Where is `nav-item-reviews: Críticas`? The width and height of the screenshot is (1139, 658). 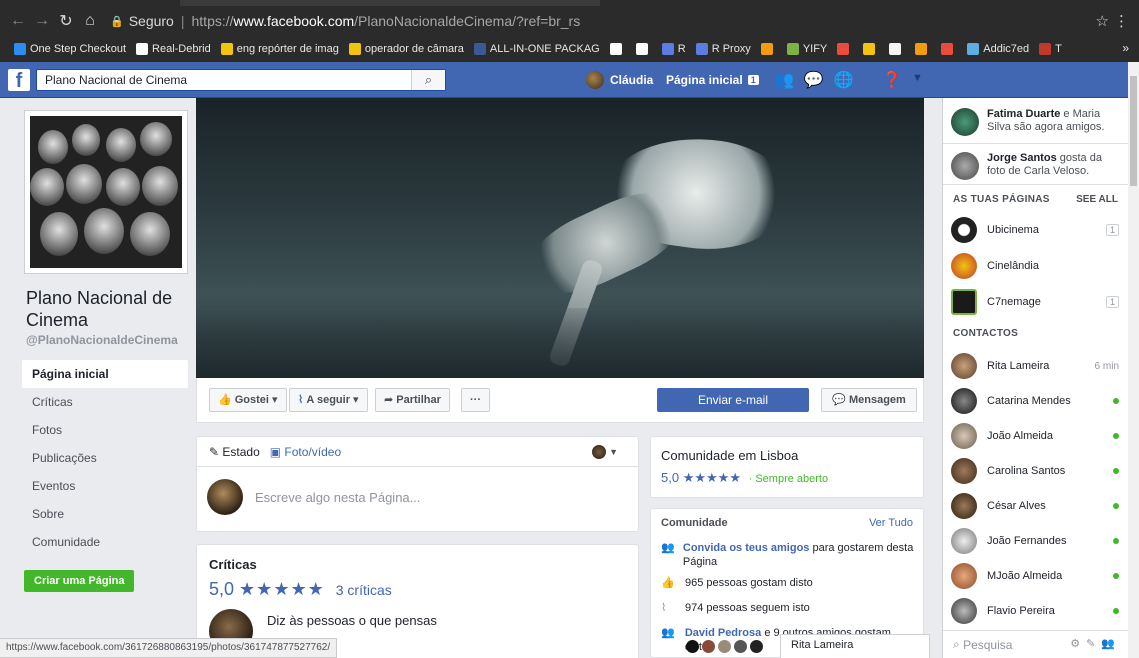 nav-item-reviews: Críticas is located at coordinates (105, 402).